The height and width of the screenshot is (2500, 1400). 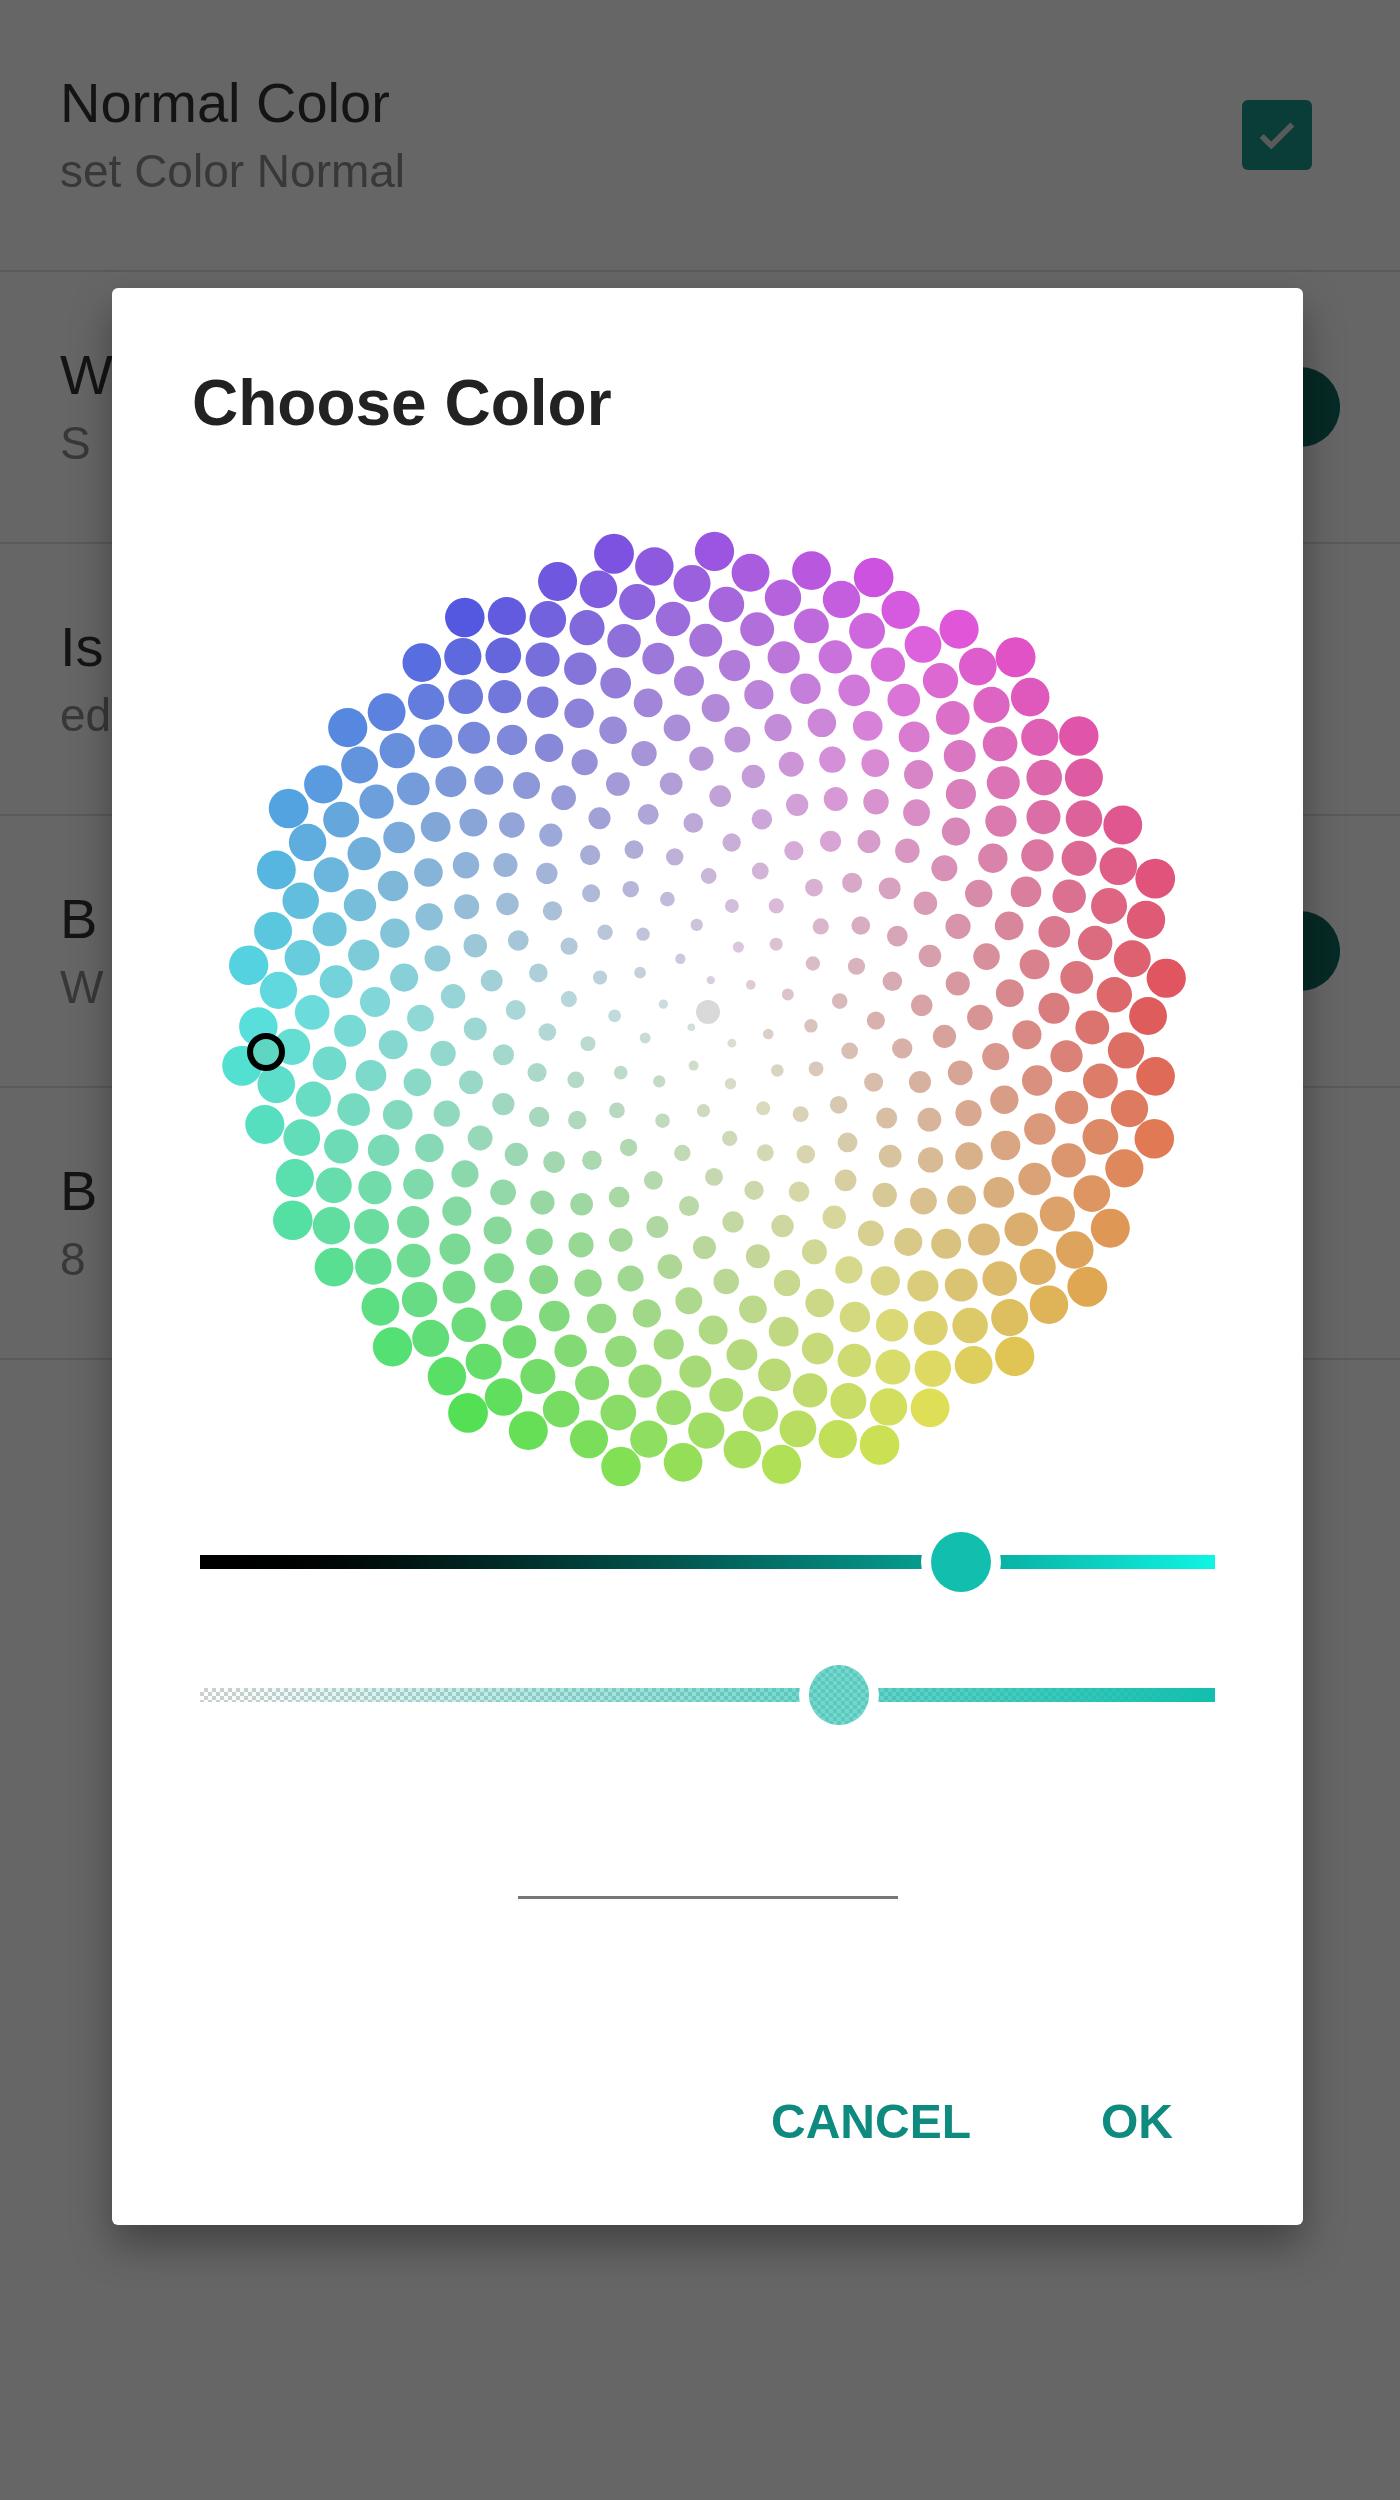 I want to click on dialog-title: Choose Color, so click(x=402, y=403).